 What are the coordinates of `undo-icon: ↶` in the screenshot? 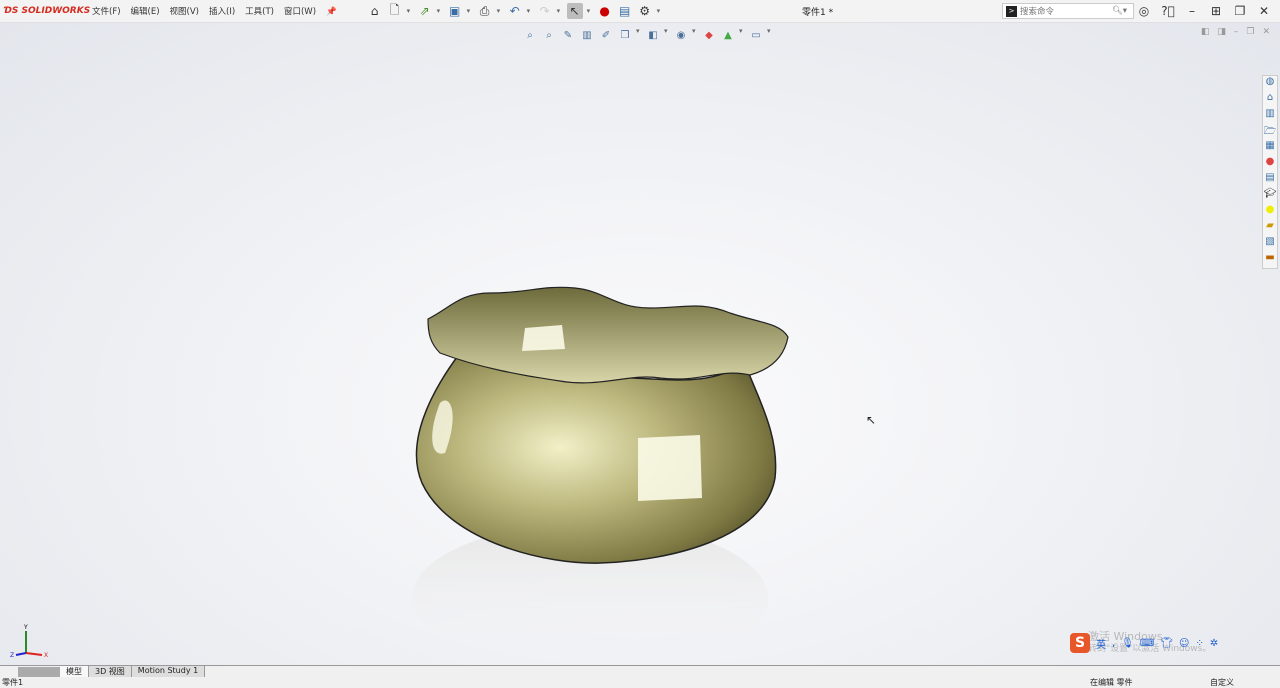 It's located at (515, 11).